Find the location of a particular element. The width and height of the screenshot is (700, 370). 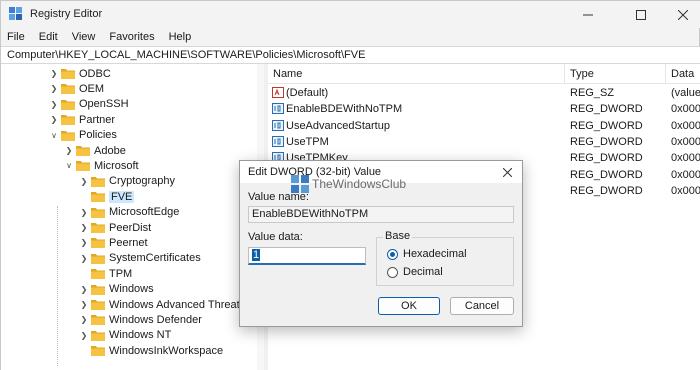

tree-item-label: TPM is located at coordinates (121, 273).